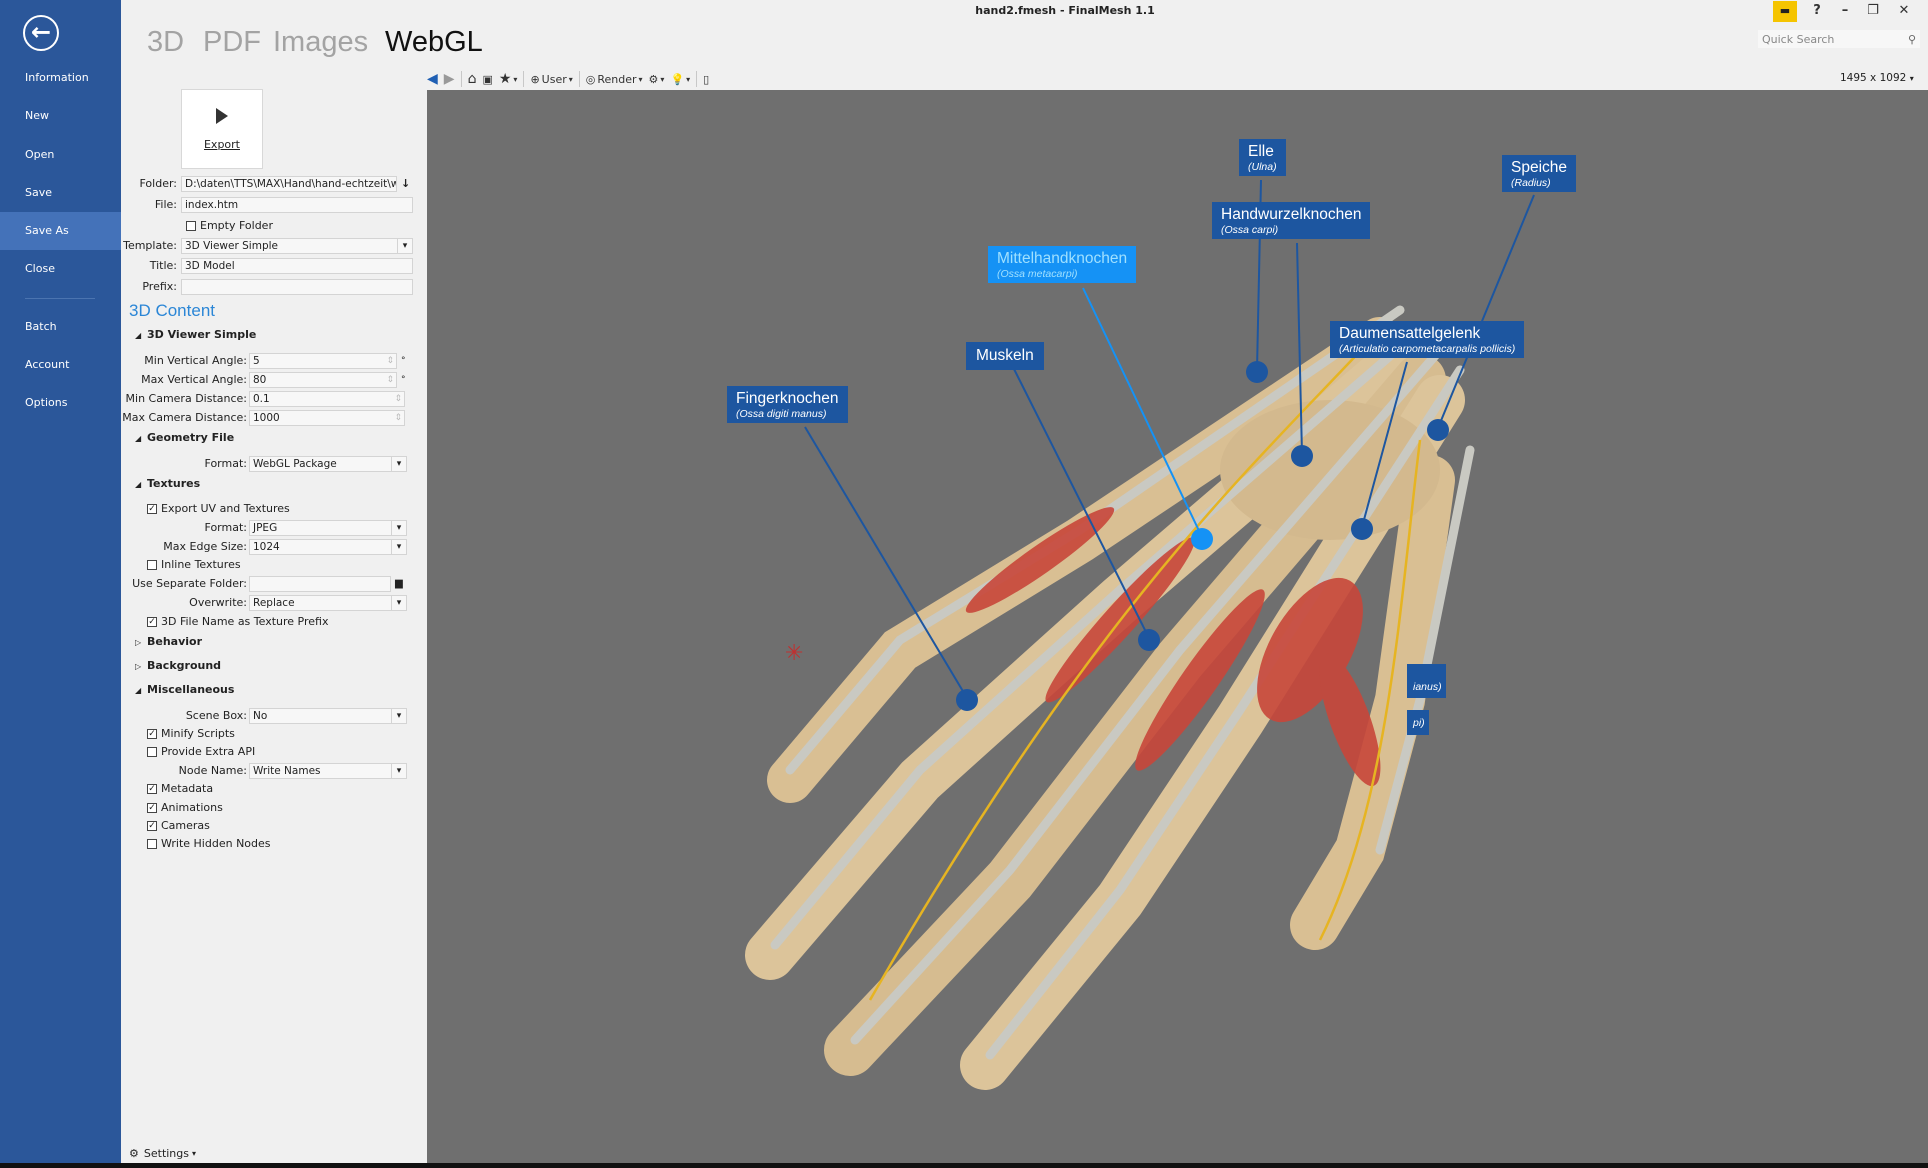 The image size is (1928, 1168). Describe the element at coordinates (1839, 39) in the screenshot. I see `quick-search-input: Quick Search ⚲` at that location.